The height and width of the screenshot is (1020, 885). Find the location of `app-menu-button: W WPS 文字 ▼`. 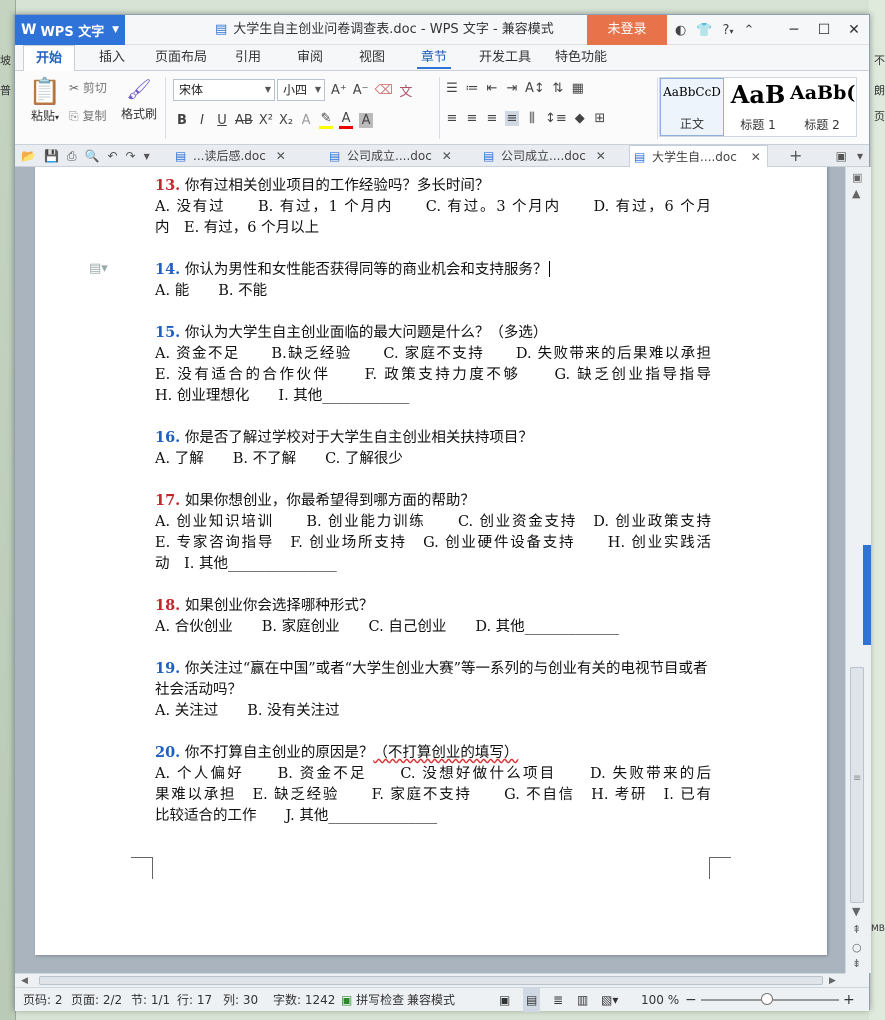

app-menu-button: W WPS 文字 ▼ is located at coordinates (70, 30).